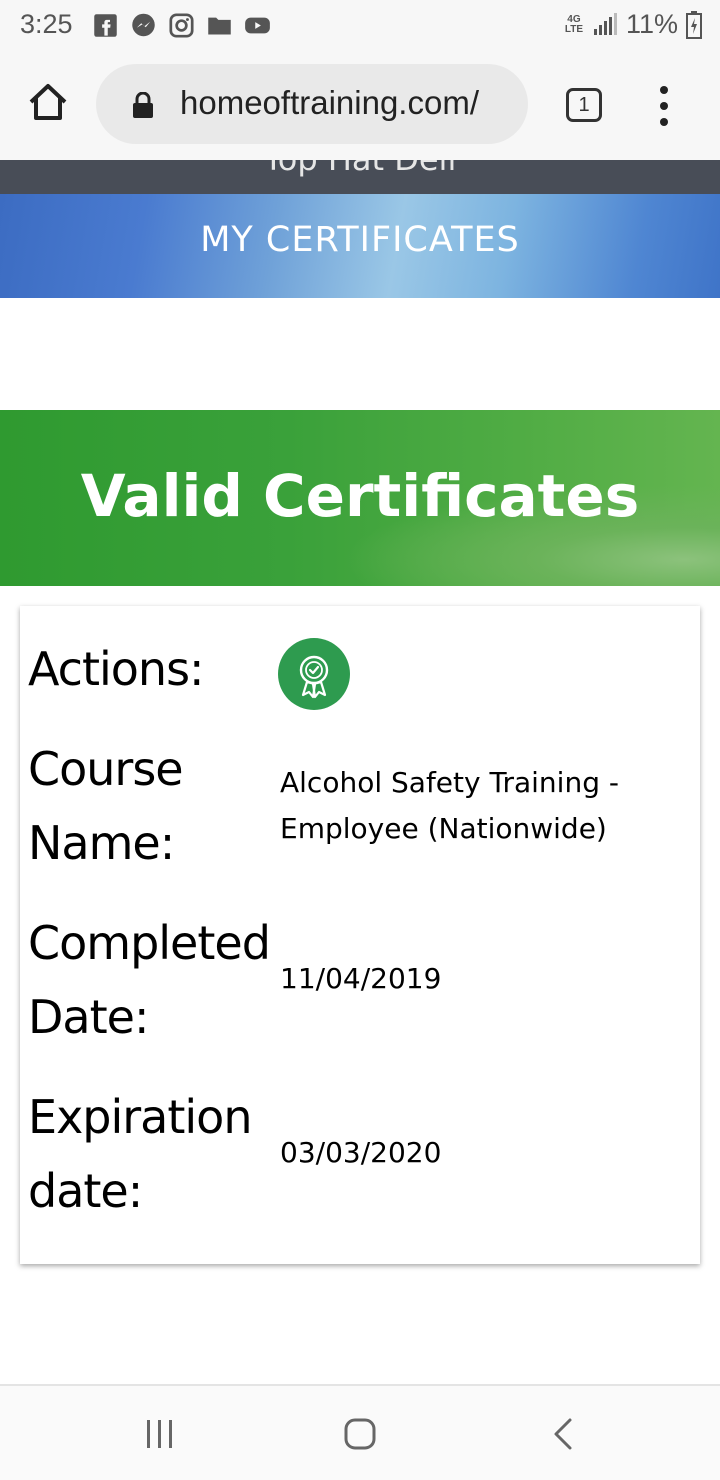 This screenshot has height=1480, width=720. What do you see at coordinates (143, 25) in the screenshot?
I see `messenger-icon` at bounding box center [143, 25].